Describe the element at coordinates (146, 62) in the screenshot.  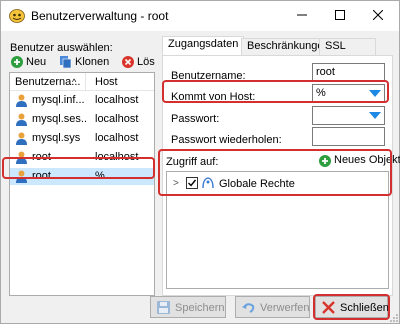
I see `delete-user-label: Lös` at that location.